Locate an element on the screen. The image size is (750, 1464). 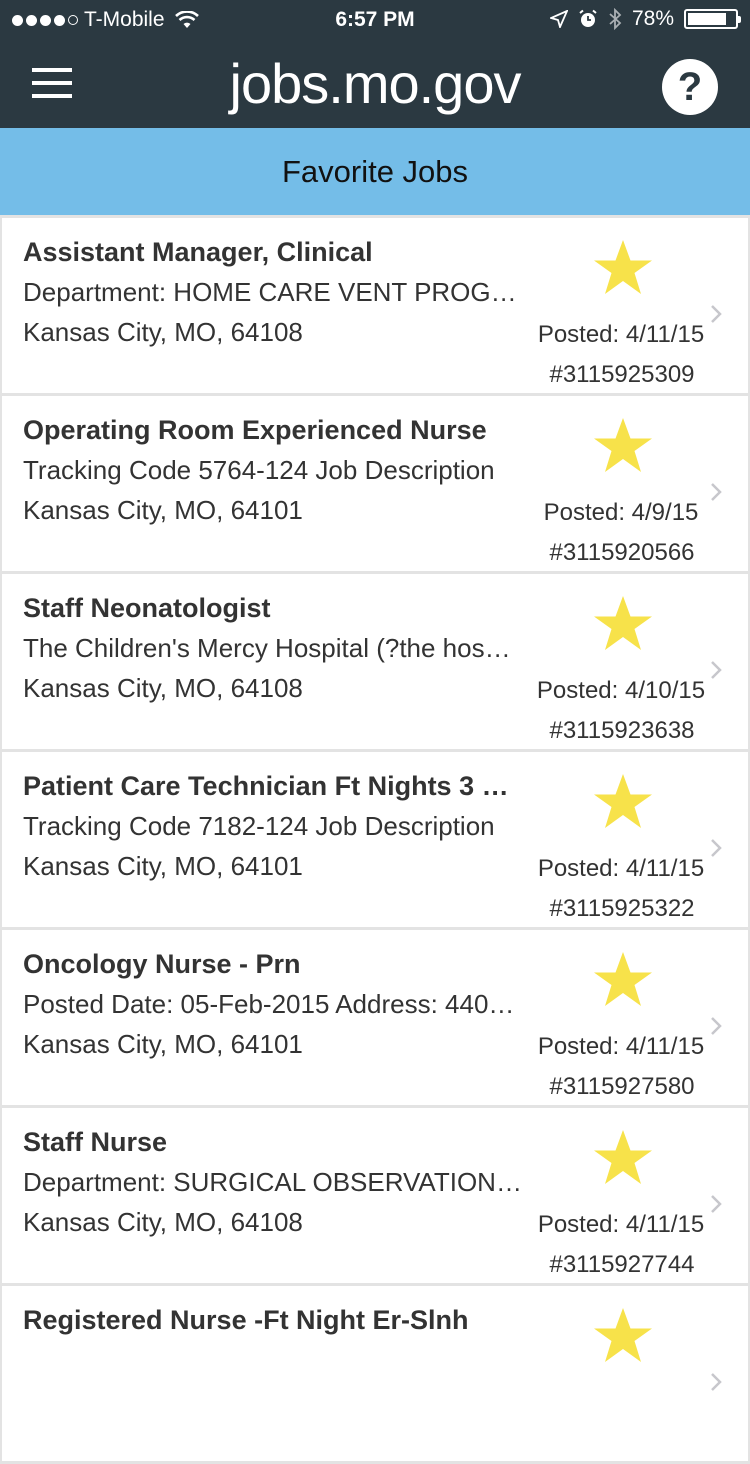
job-id: #3115923638 is located at coordinates (622, 730).